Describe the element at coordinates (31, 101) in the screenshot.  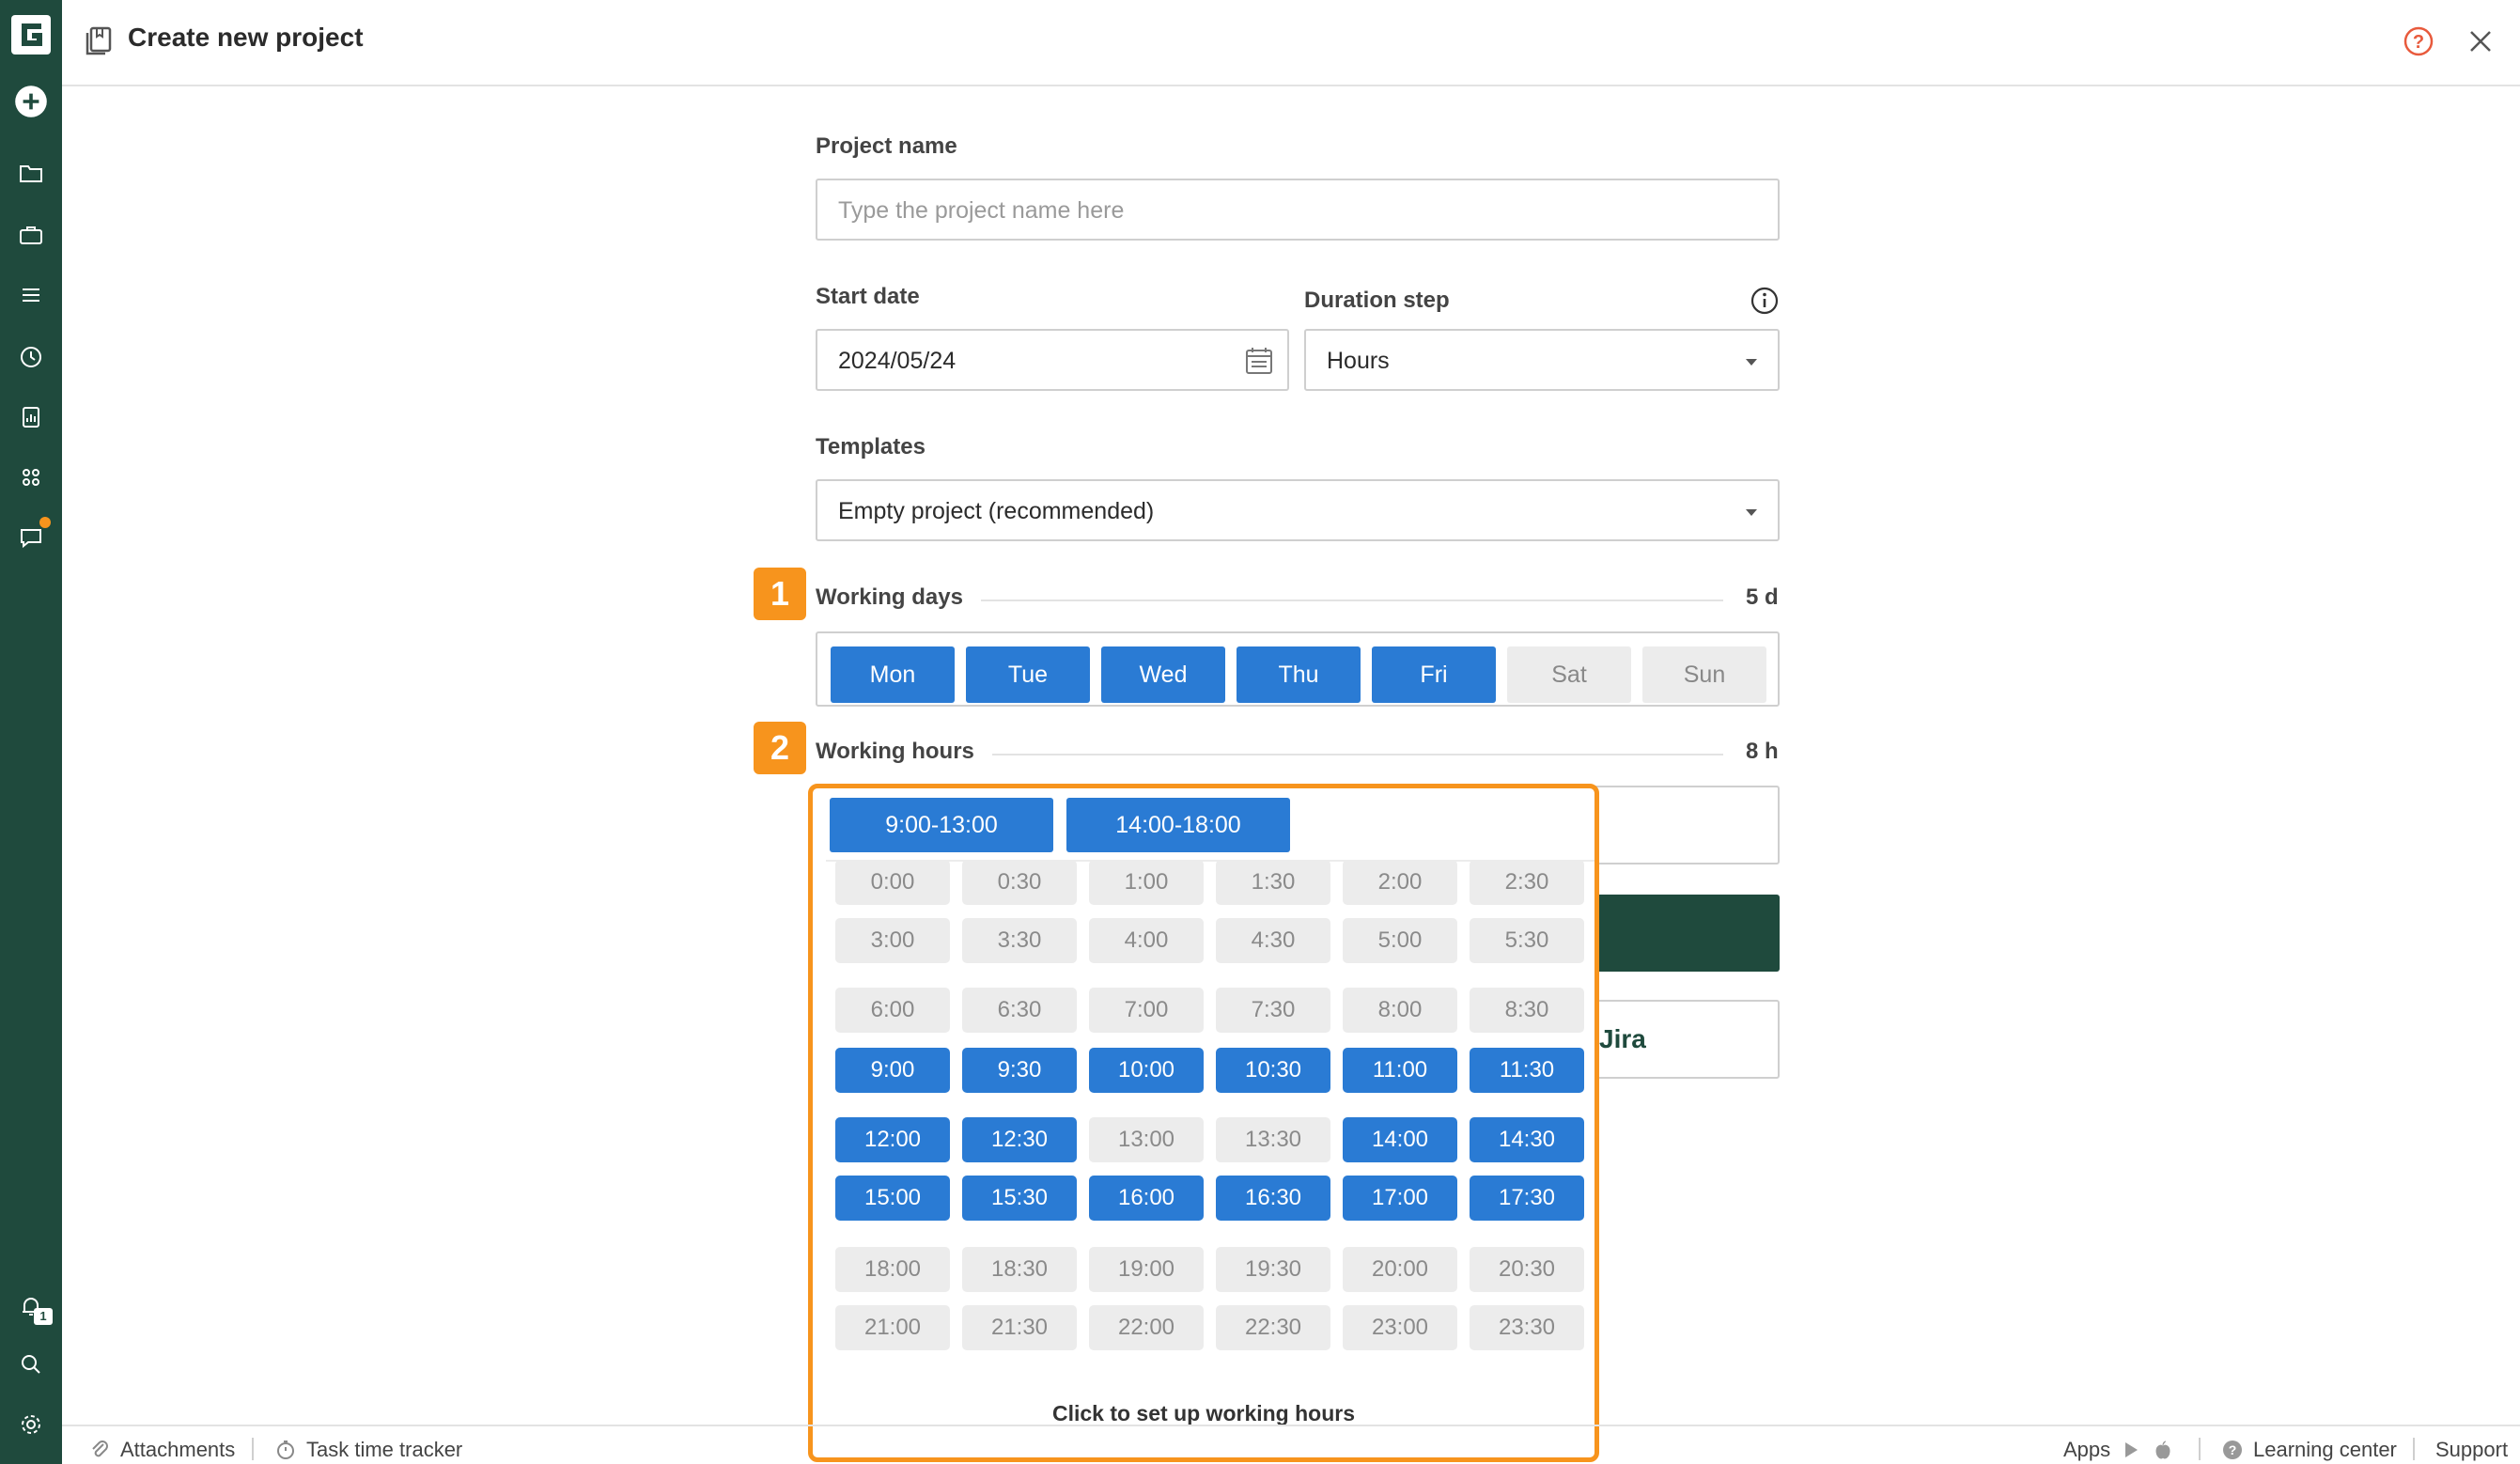
I see `create-icon` at that location.